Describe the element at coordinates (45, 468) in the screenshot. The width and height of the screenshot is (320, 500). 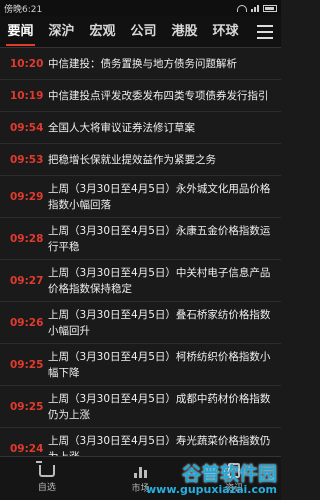
I see `cart-icon` at that location.